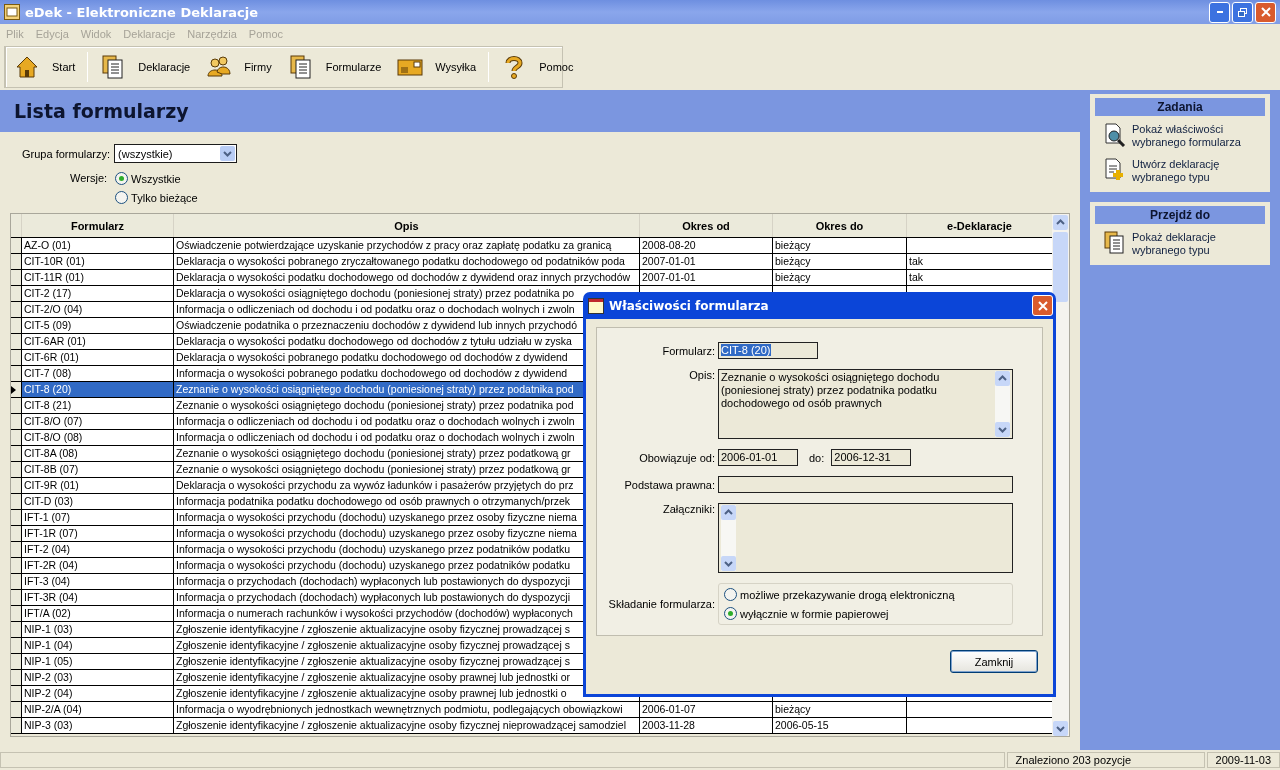  What do you see at coordinates (219, 67) in the screenshot?
I see `people-icon` at bounding box center [219, 67].